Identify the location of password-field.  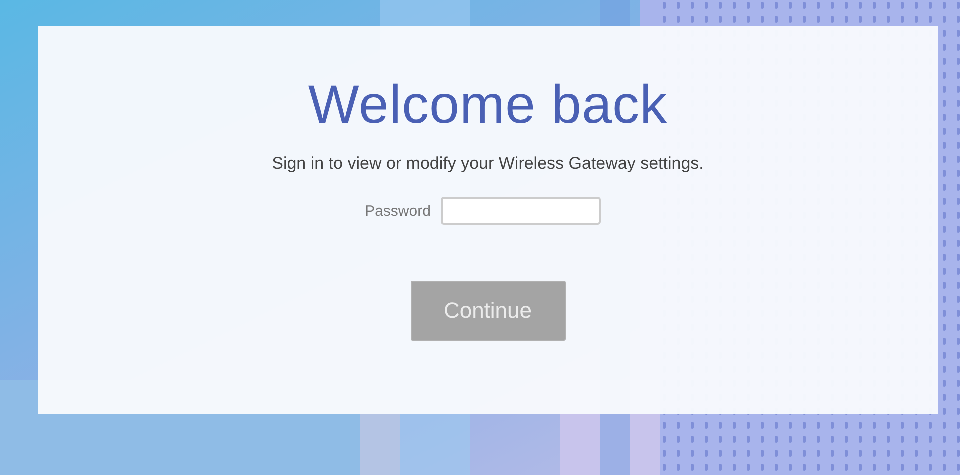
(520, 211).